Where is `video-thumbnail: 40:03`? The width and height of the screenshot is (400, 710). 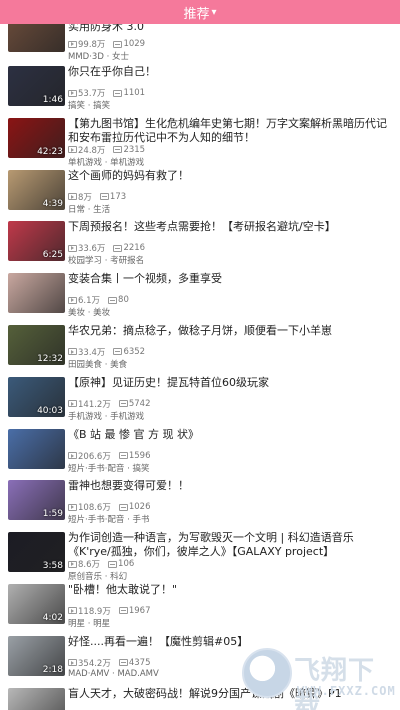 video-thumbnail: 40:03 is located at coordinates (36, 396).